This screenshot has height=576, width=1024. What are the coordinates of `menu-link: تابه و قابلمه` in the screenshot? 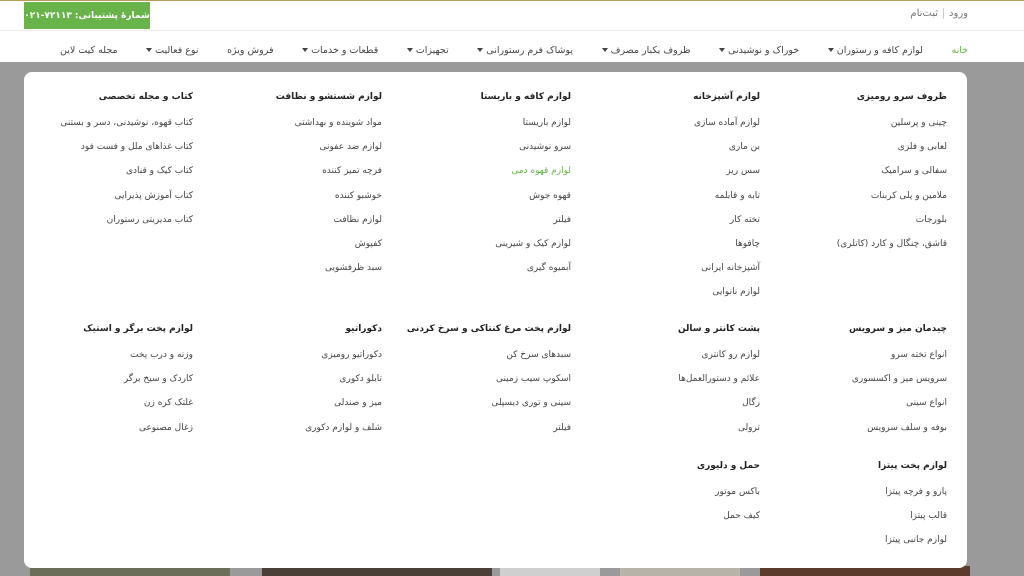 It's located at (726, 201).